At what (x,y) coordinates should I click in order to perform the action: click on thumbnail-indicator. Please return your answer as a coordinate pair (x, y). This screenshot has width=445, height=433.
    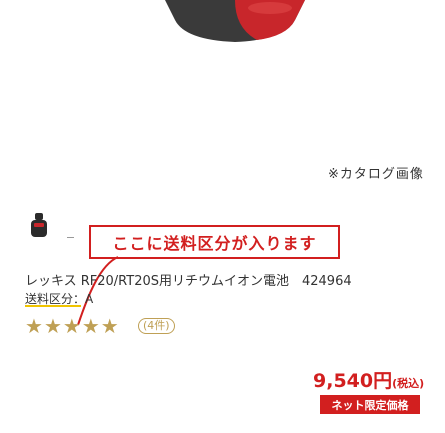
    Looking at the image, I should click on (70, 237).